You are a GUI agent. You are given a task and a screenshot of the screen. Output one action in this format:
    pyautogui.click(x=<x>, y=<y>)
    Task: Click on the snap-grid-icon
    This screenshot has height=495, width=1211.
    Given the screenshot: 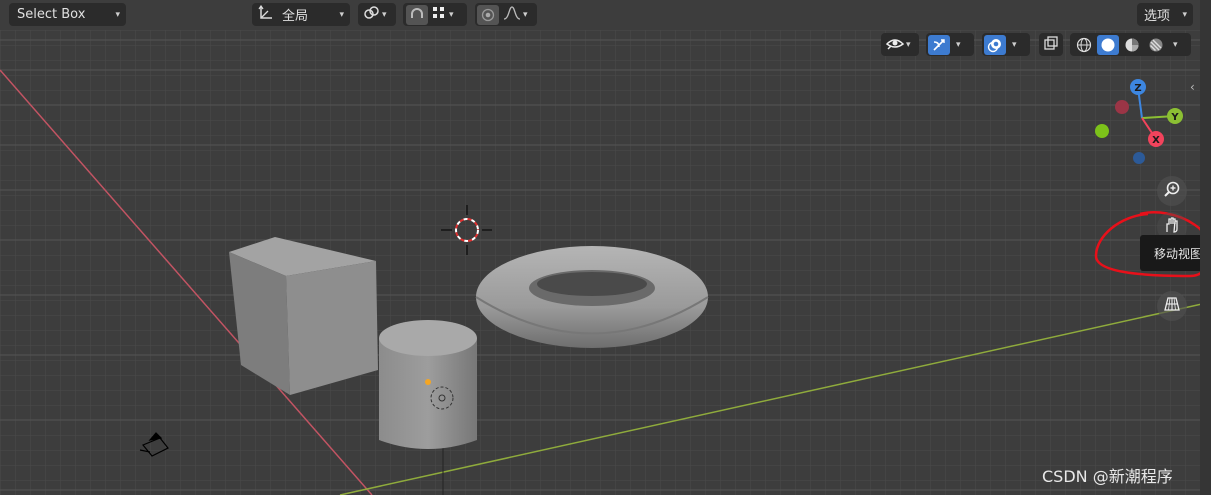 What is the action you would take?
    pyautogui.click(x=439, y=15)
    